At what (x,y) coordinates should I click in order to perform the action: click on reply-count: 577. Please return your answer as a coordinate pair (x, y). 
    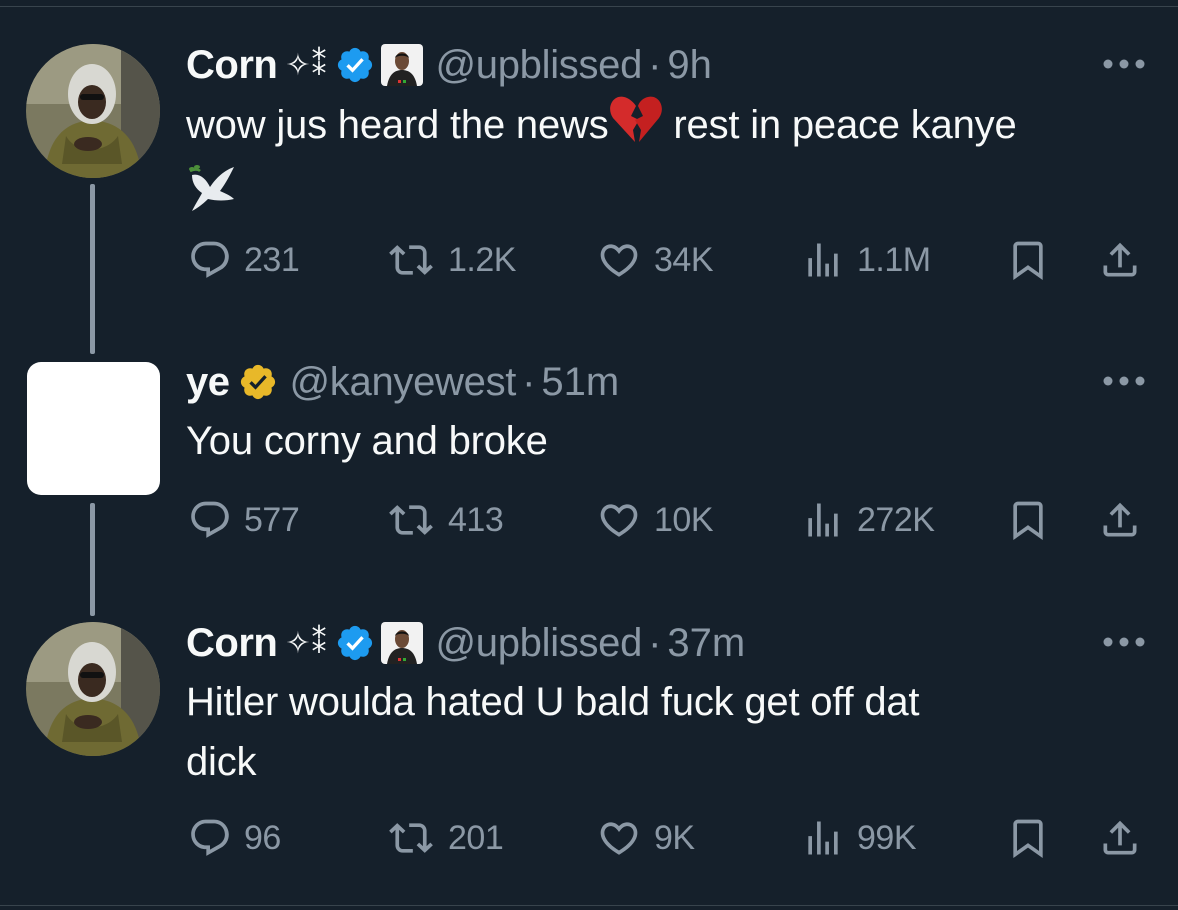
    Looking at the image, I should click on (272, 519).